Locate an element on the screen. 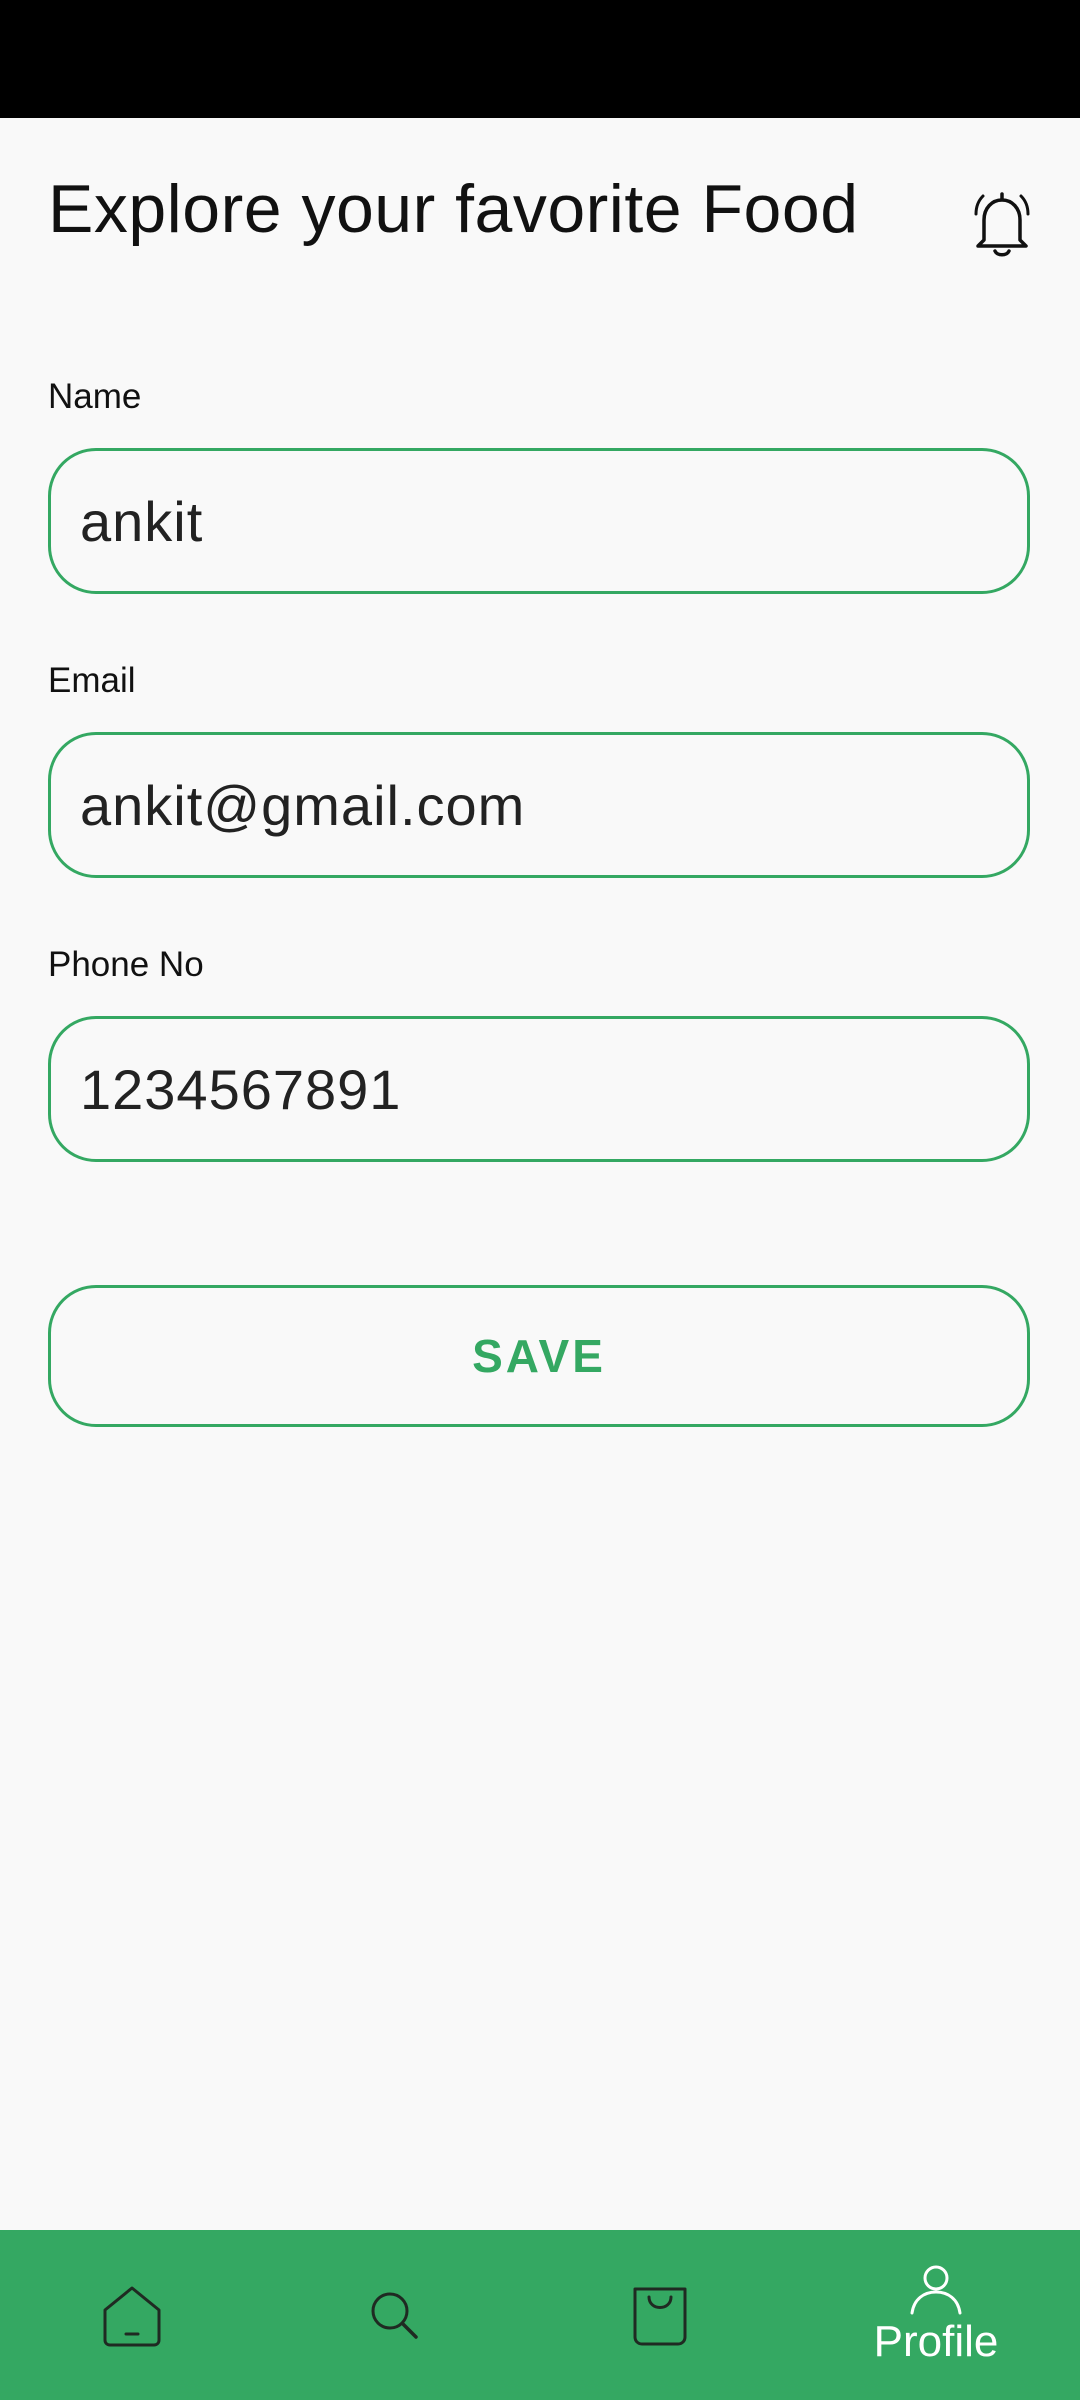 The image size is (1080, 2400). nav-item-profile-label: Profile is located at coordinates (936, 2341).